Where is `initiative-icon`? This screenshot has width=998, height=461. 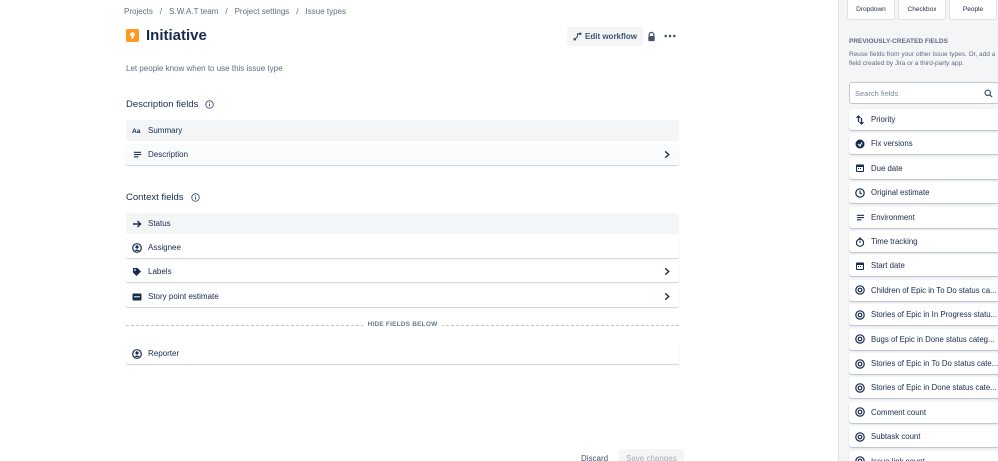 initiative-icon is located at coordinates (132, 35).